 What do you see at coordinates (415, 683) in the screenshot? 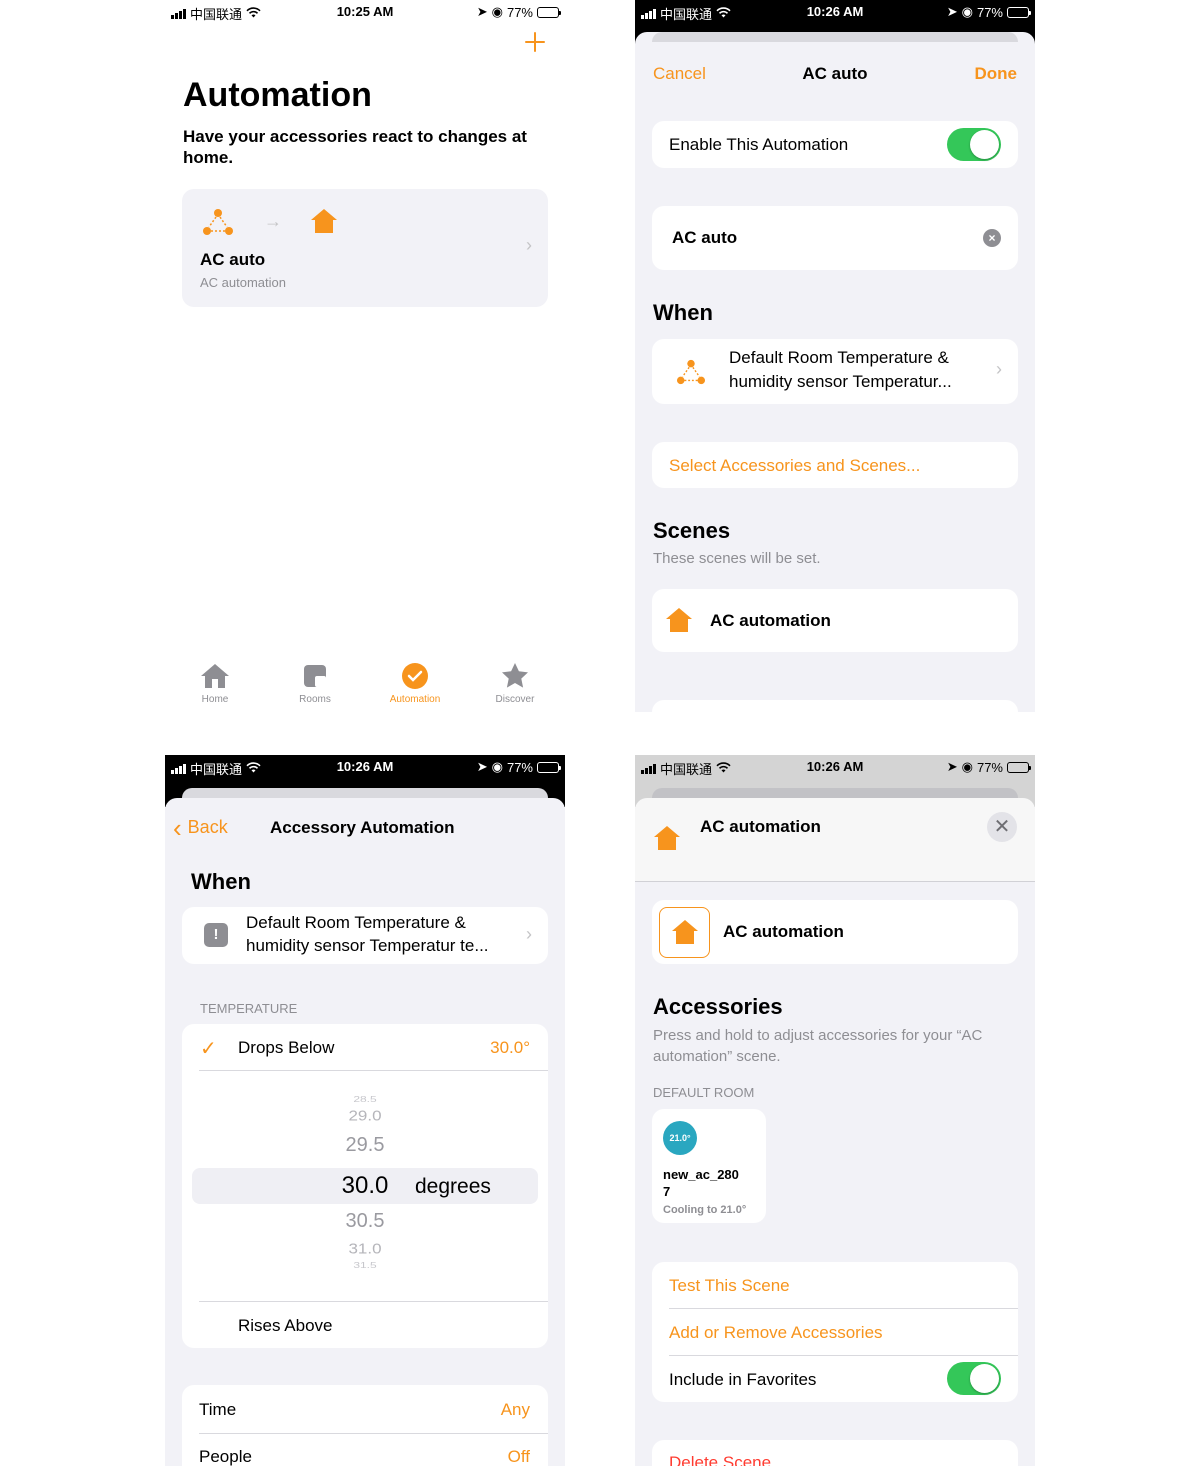
I see `tab-automation: Automation` at bounding box center [415, 683].